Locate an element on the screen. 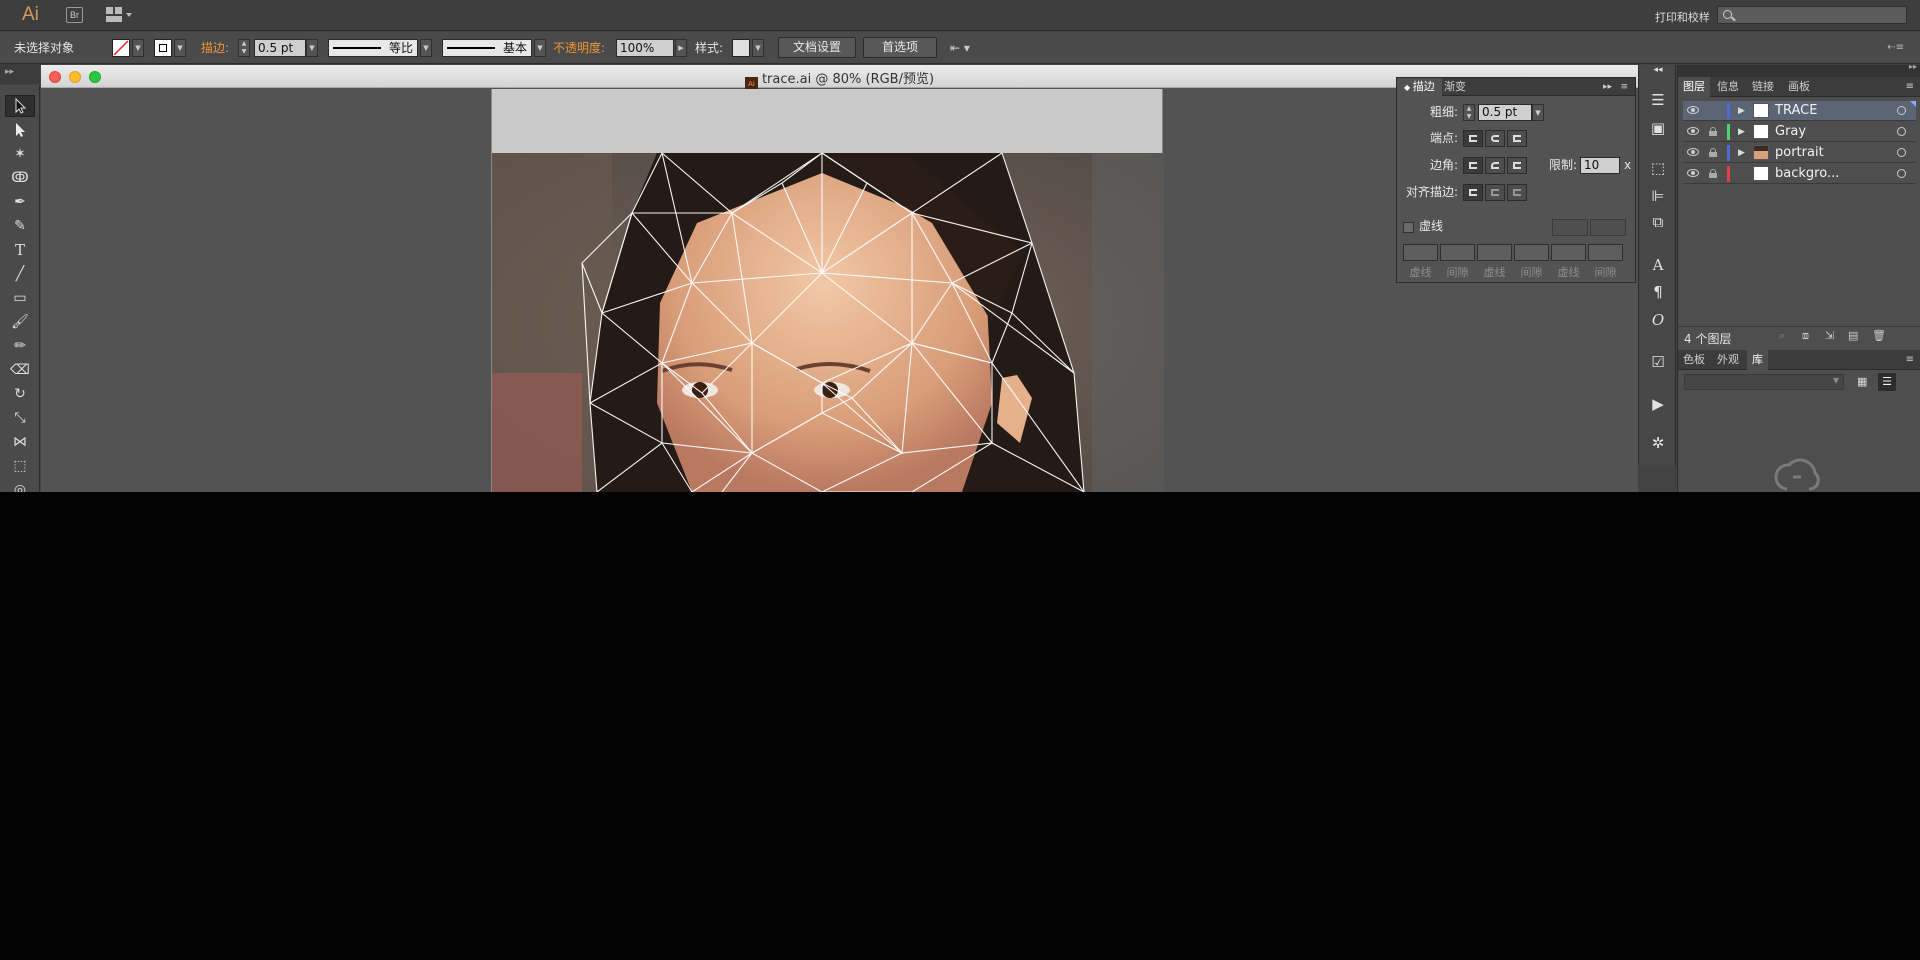  preserve-dash-icon is located at coordinates (1570, 227).